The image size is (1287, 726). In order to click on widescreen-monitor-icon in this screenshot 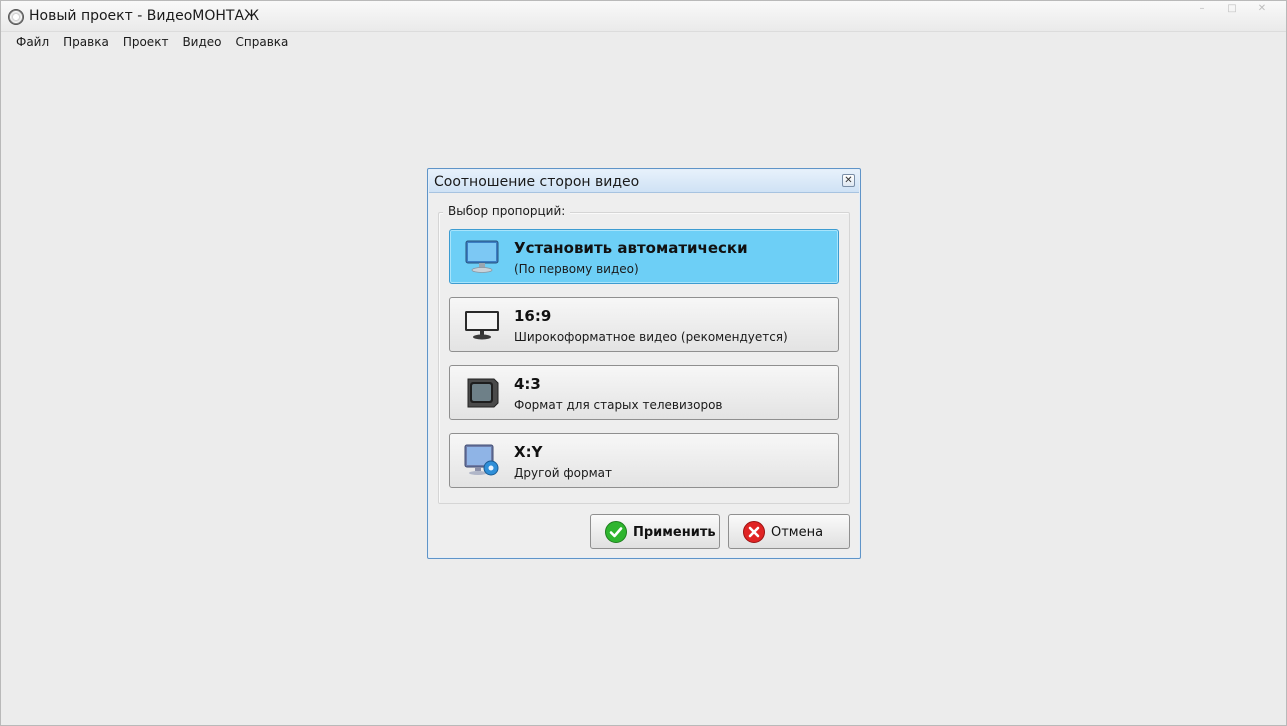, I will do `click(482, 325)`.